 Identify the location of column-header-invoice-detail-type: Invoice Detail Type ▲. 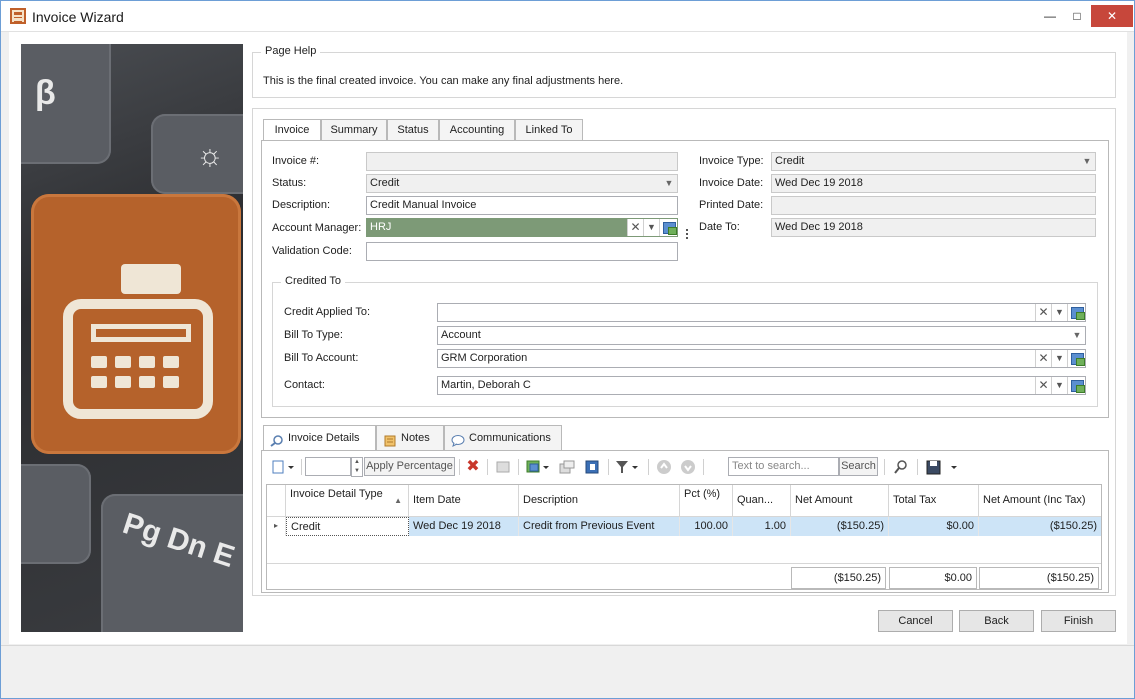
(347, 501).